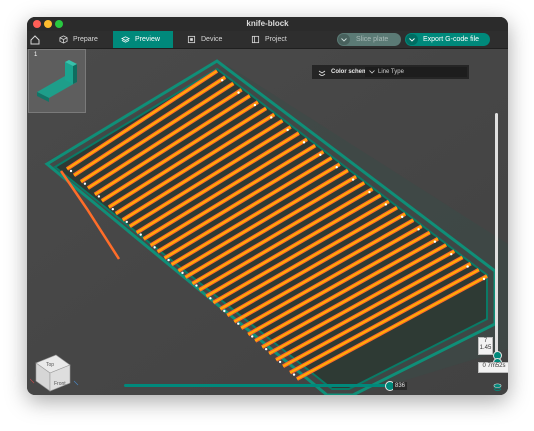 The width and height of the screenshot is (534, 431). I want to click on collapse-icon, so click(322, 73).